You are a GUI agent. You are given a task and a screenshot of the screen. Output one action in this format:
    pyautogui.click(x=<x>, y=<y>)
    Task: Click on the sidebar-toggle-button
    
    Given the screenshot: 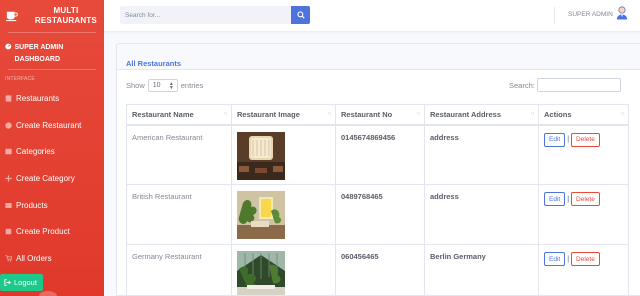 What is the action you would take?
    pyautogui.click(x=48, y=293)
    